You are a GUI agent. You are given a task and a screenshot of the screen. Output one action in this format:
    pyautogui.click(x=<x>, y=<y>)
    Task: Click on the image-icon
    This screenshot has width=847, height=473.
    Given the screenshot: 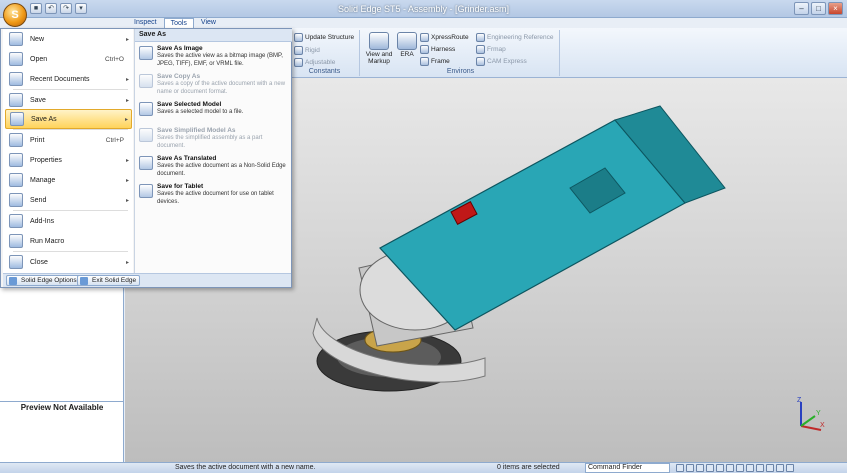 What is the action you would take?
    pyautogui.click(x=146, y=53)
    